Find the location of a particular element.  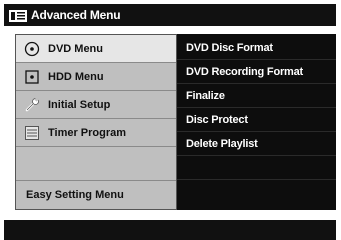

list-icon is located at coordinates (32, 133).